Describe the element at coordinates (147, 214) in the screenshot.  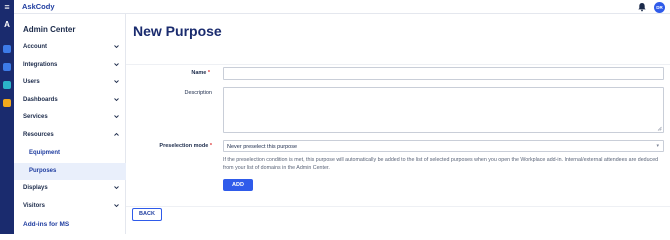
I see `back-button: BACK` at that location.